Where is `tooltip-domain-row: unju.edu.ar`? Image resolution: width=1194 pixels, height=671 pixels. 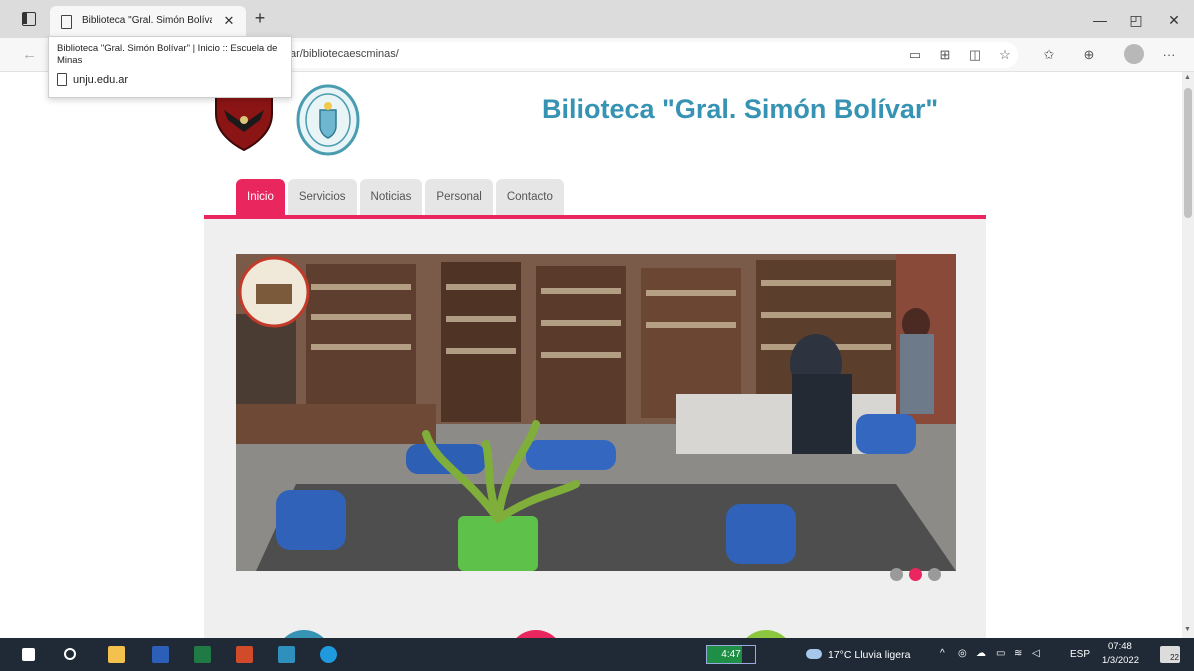 tooltip-domain-row: unju.edu.ar is located at coordinates (170, 79).